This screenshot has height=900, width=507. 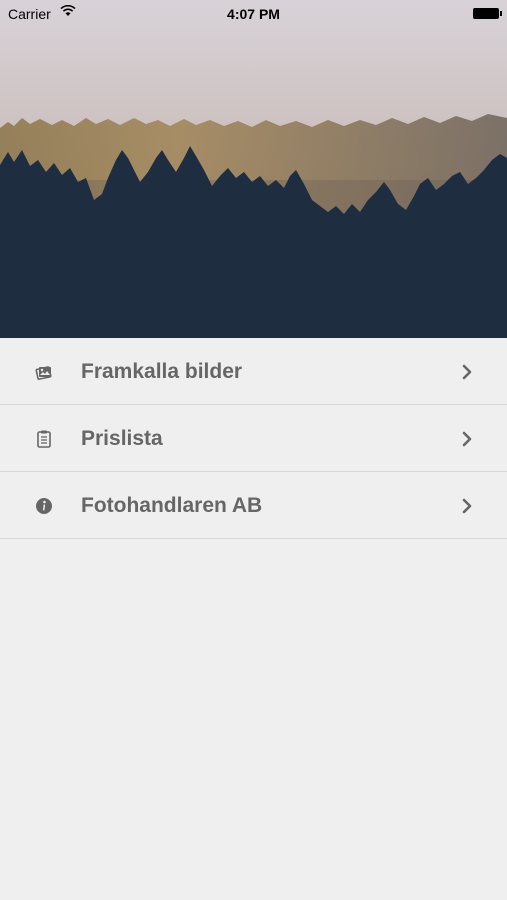 I want to click on battery-icon, so click(x=487, y=13).